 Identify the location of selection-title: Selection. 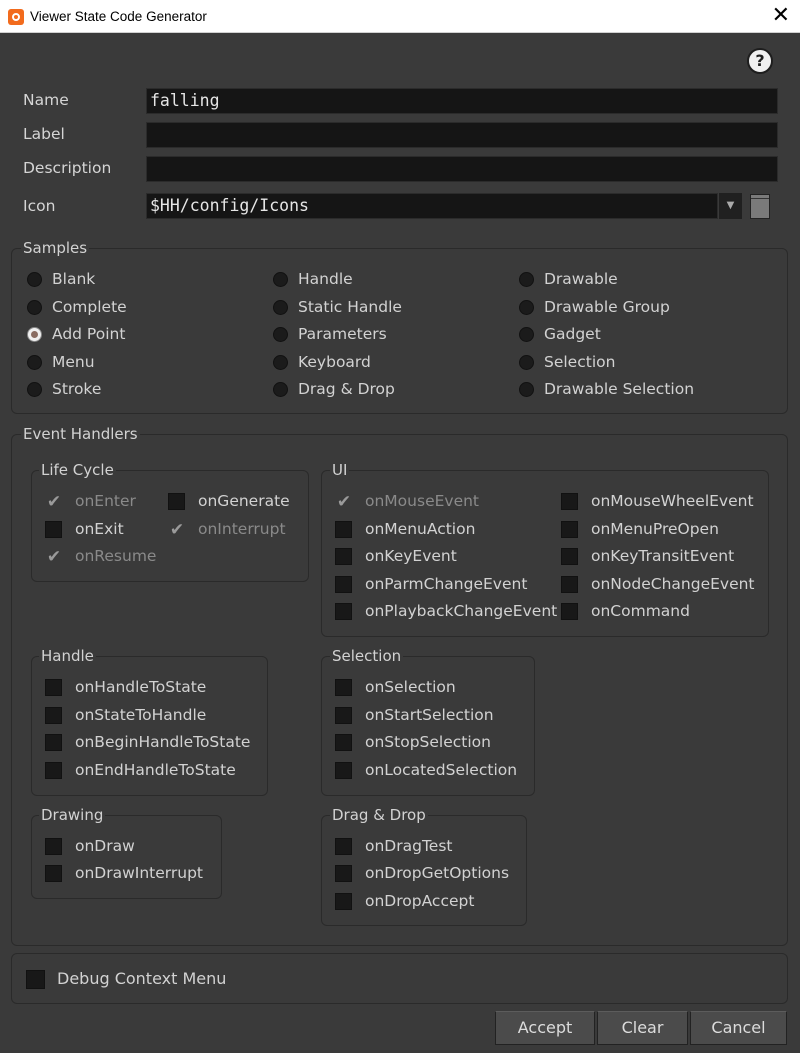
(367, 656).